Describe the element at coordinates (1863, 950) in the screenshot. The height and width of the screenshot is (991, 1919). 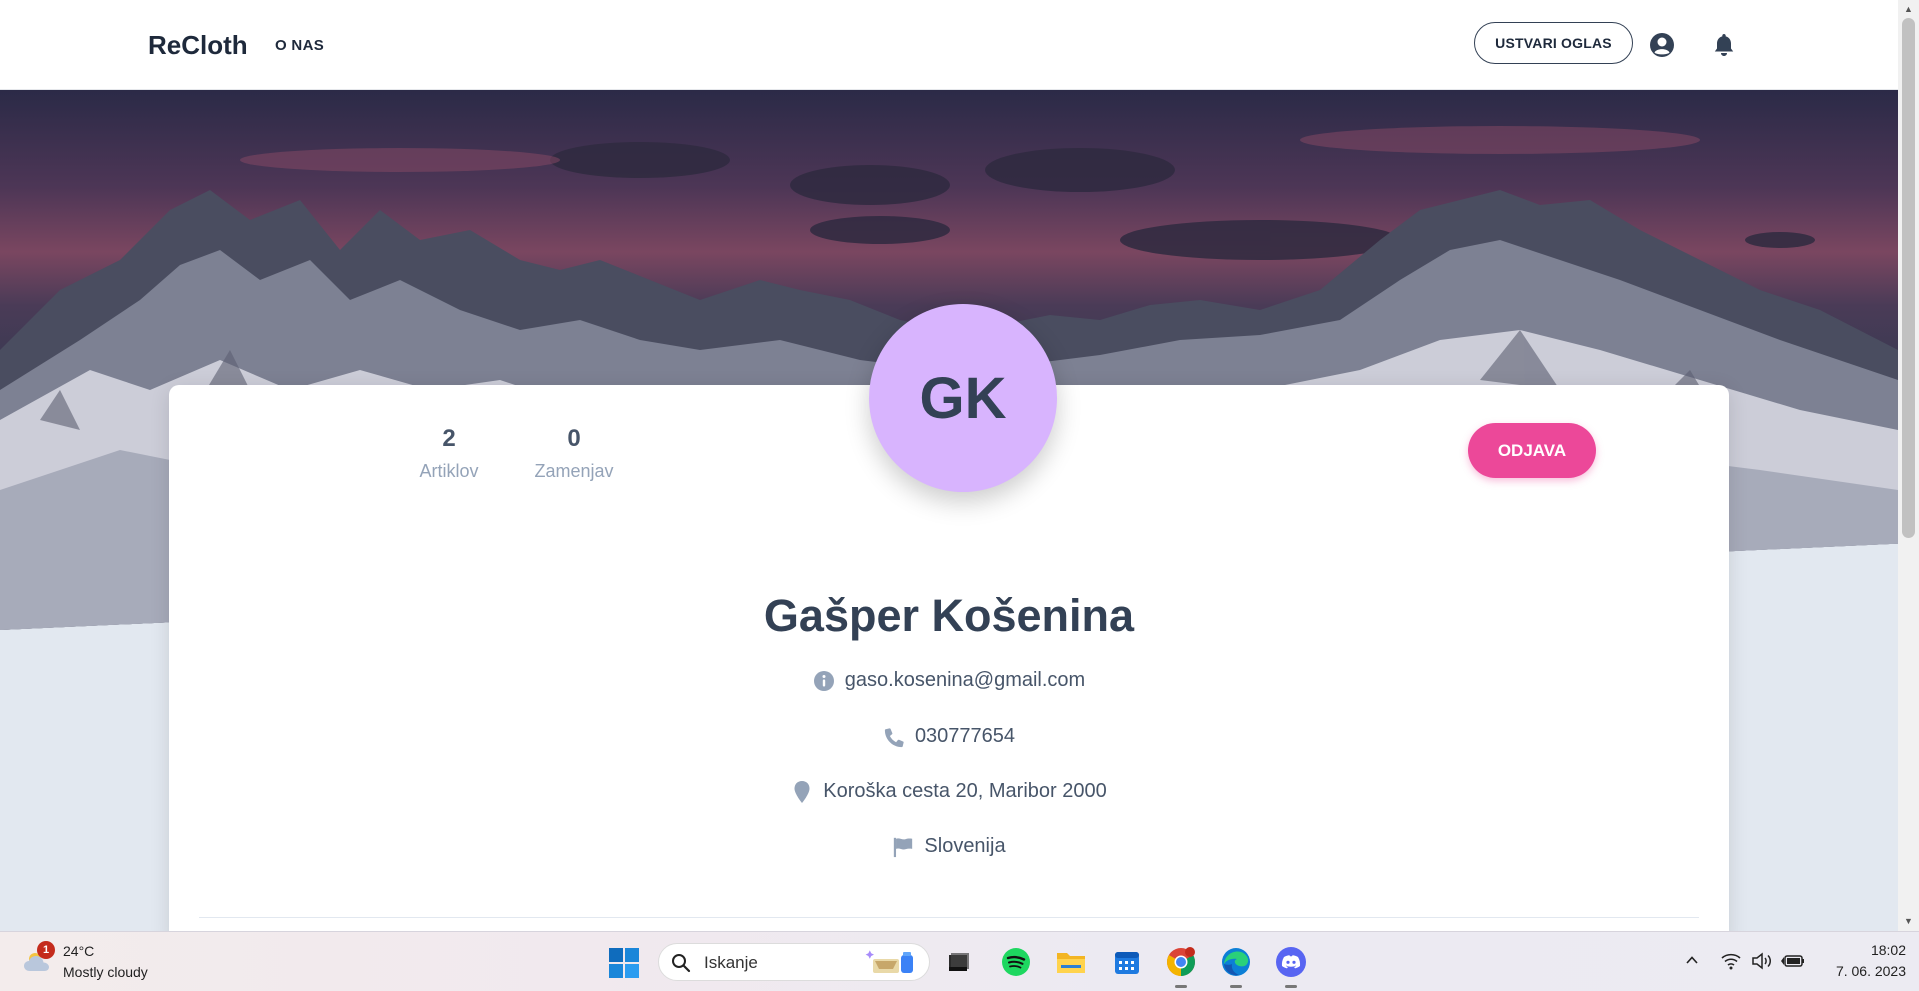
I see `clock-time: 18:02` at that location.